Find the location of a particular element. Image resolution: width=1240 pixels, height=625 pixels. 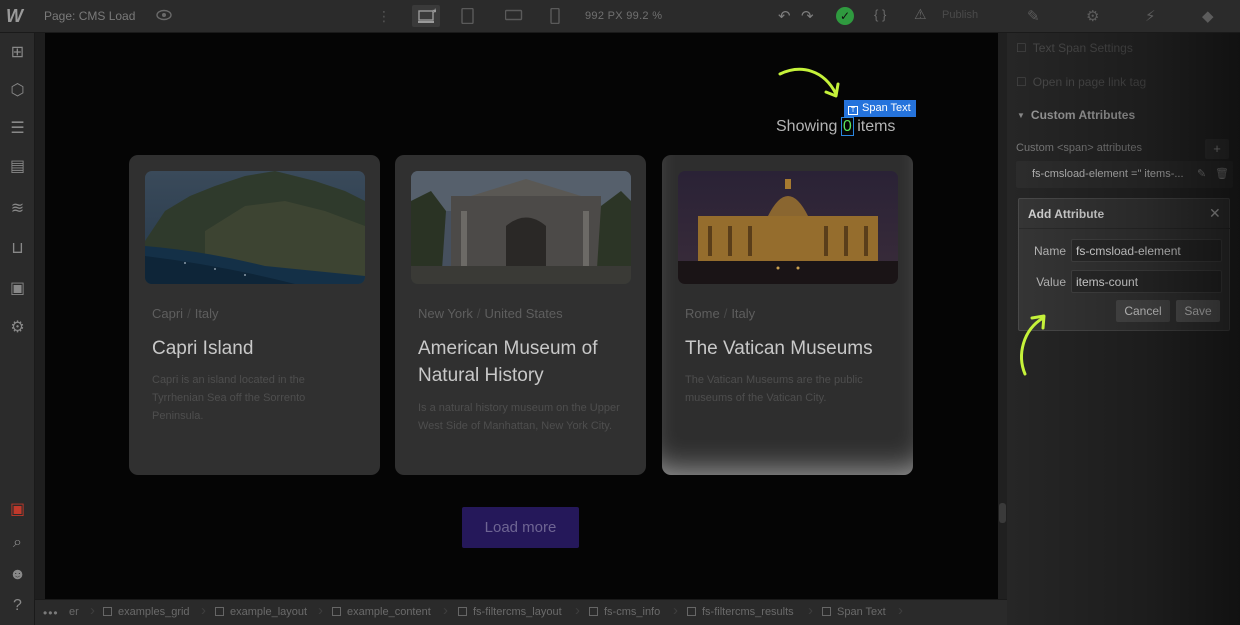

tablet-breakpoint-icon is located at coordinates (469, 16).